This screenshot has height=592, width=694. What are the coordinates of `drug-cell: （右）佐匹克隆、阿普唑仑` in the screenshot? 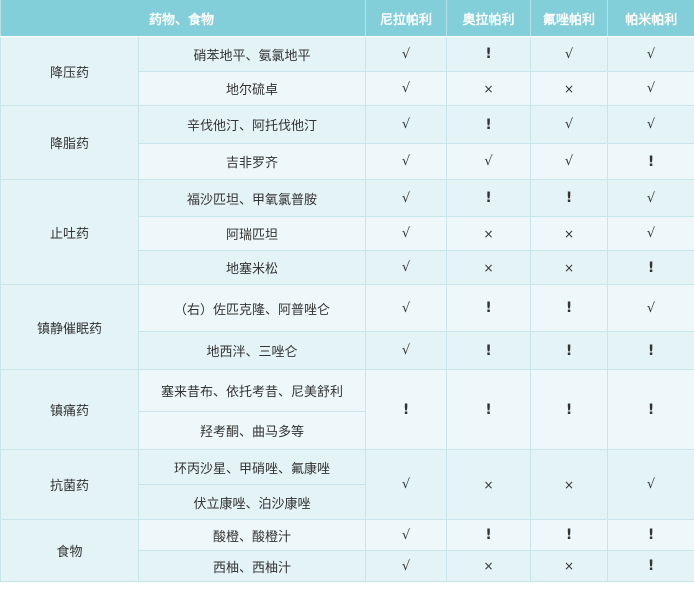 It's located at (252, 308).